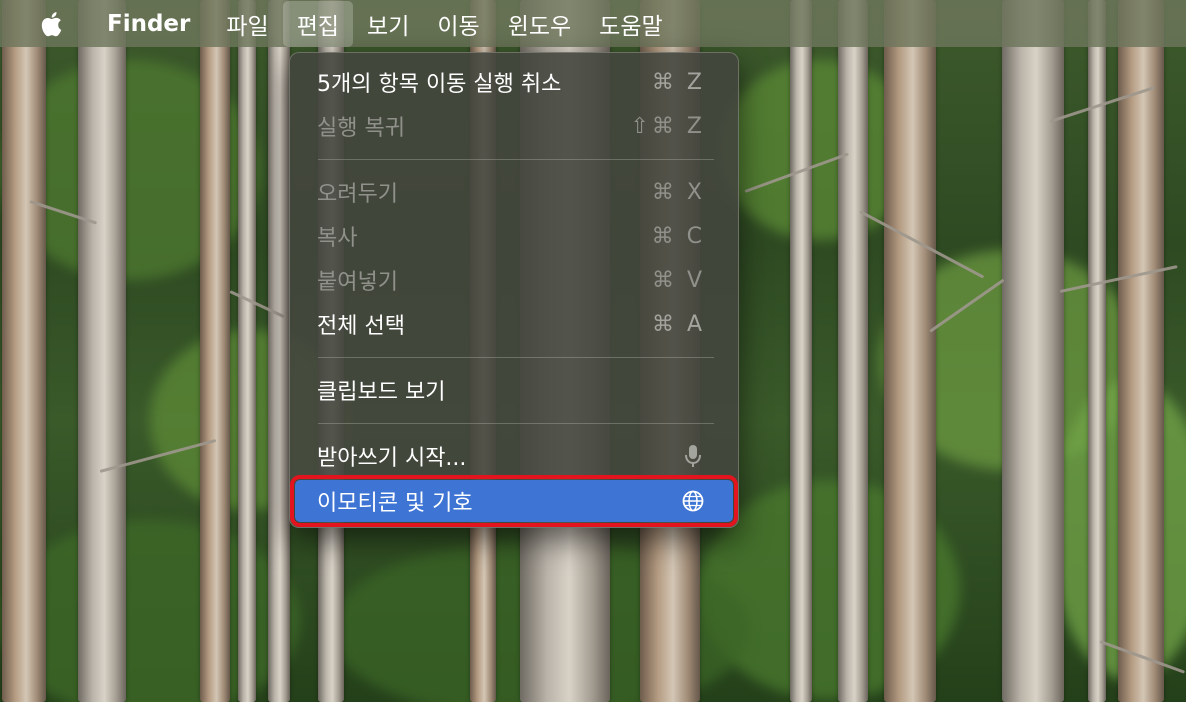  Describe the element at coordinates (667, 126) in the screenshot. I see `menu-item-shortcut: ⇧⌘ Z` at that location.